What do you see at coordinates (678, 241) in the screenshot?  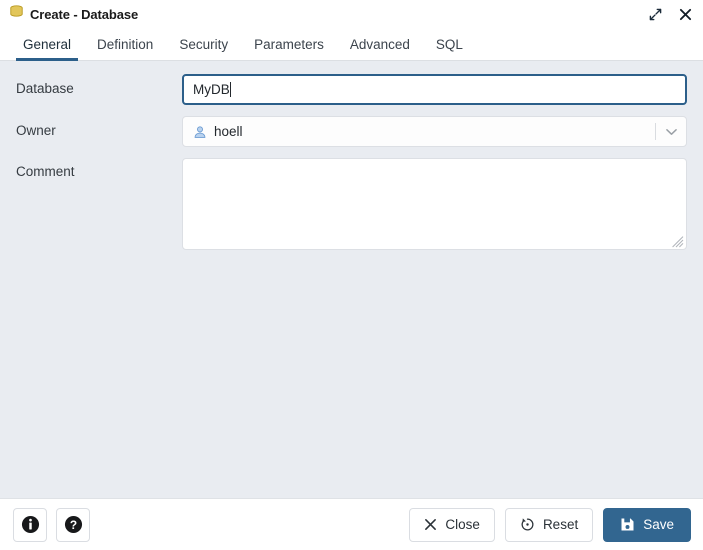 I see `resize-handle-icon` at bounding box center [678, 241].